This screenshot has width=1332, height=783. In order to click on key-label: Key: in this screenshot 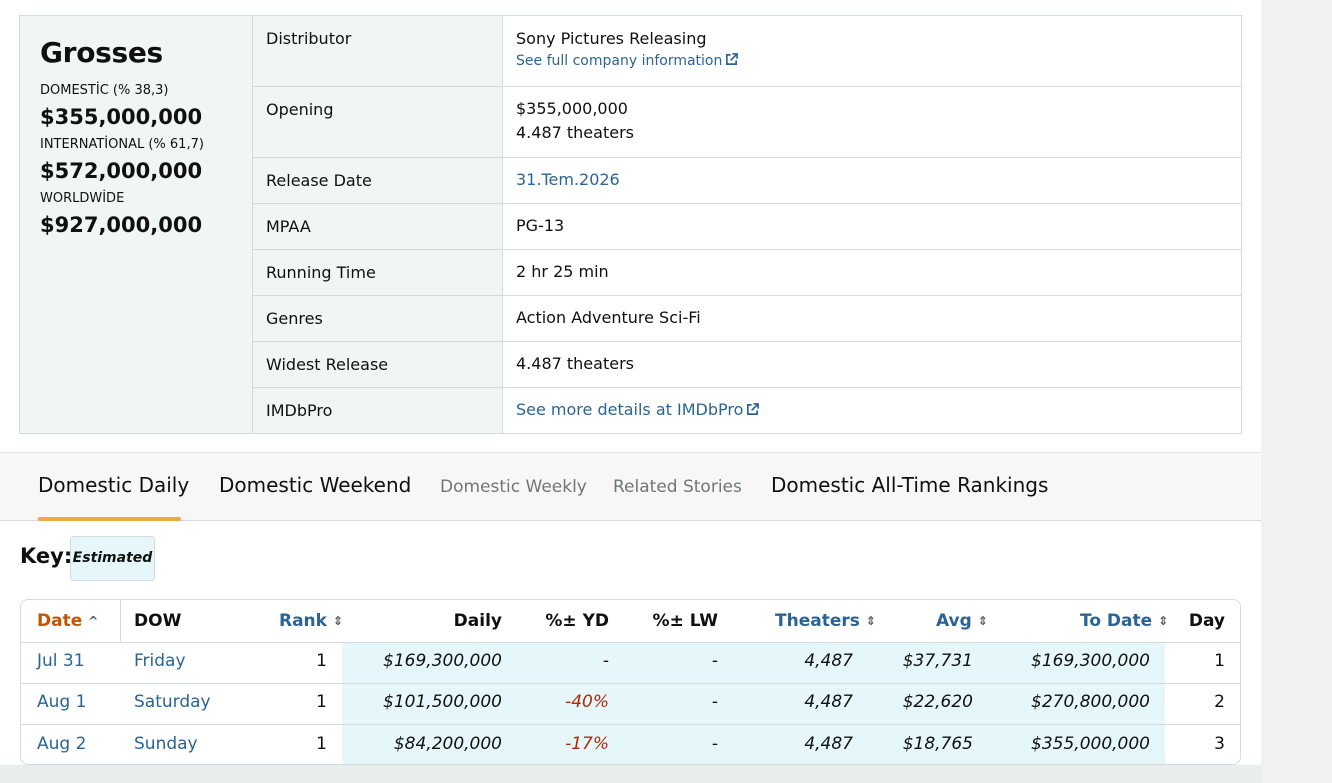, I will do `click(46, 556)`.